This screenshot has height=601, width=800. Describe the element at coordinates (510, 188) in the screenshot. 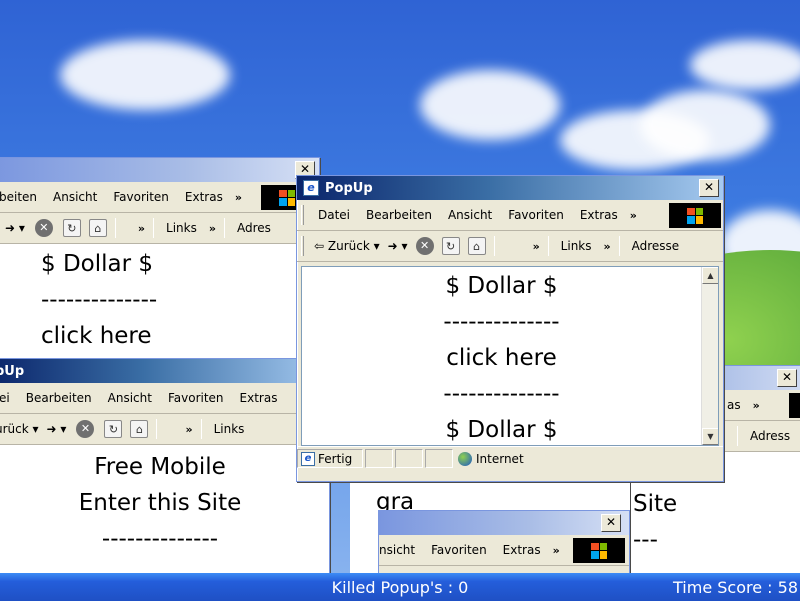

I see `title-bar: e PopUp ✕` at that location.